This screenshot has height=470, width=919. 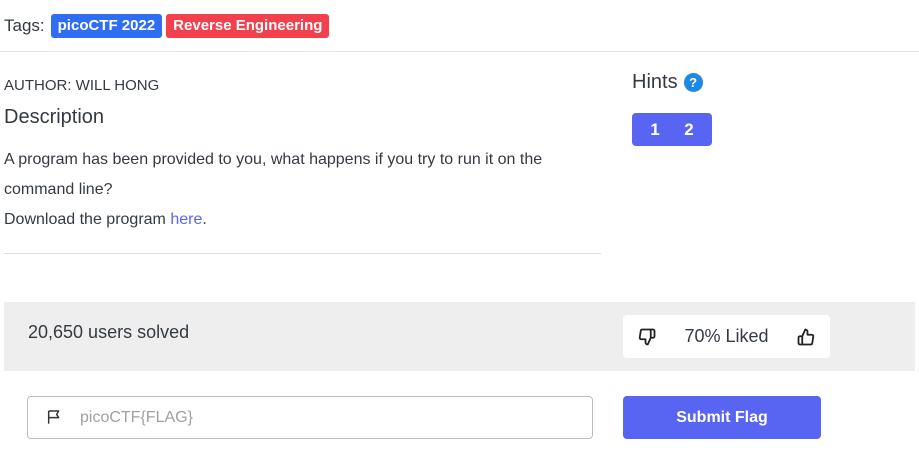 I want to click on hints-title: Hints, so click(x=655, y=82).